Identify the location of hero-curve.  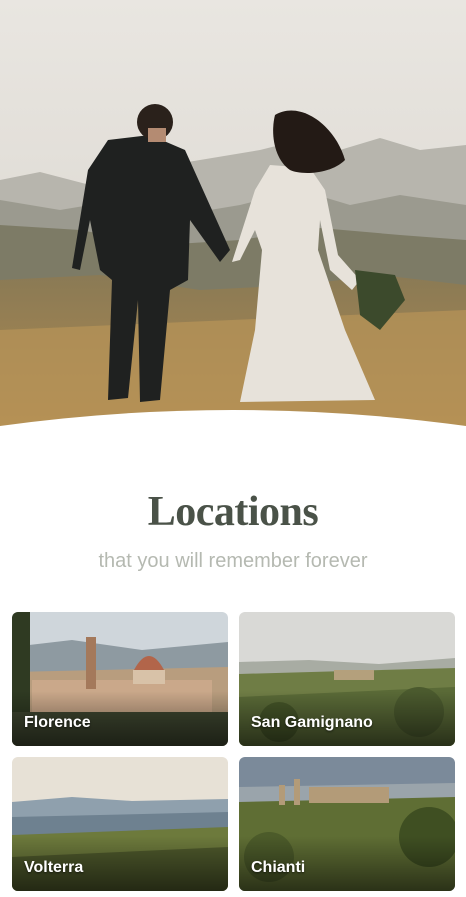
(233, 424).